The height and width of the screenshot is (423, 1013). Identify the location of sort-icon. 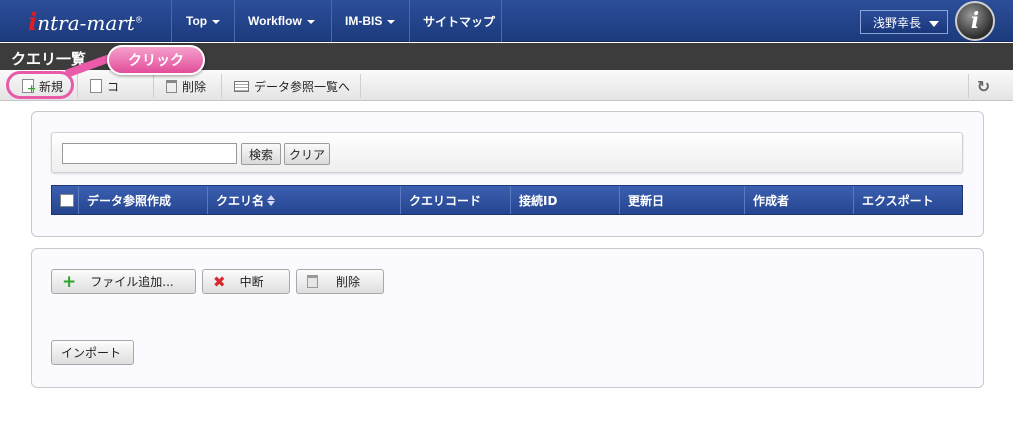
(271, 200).